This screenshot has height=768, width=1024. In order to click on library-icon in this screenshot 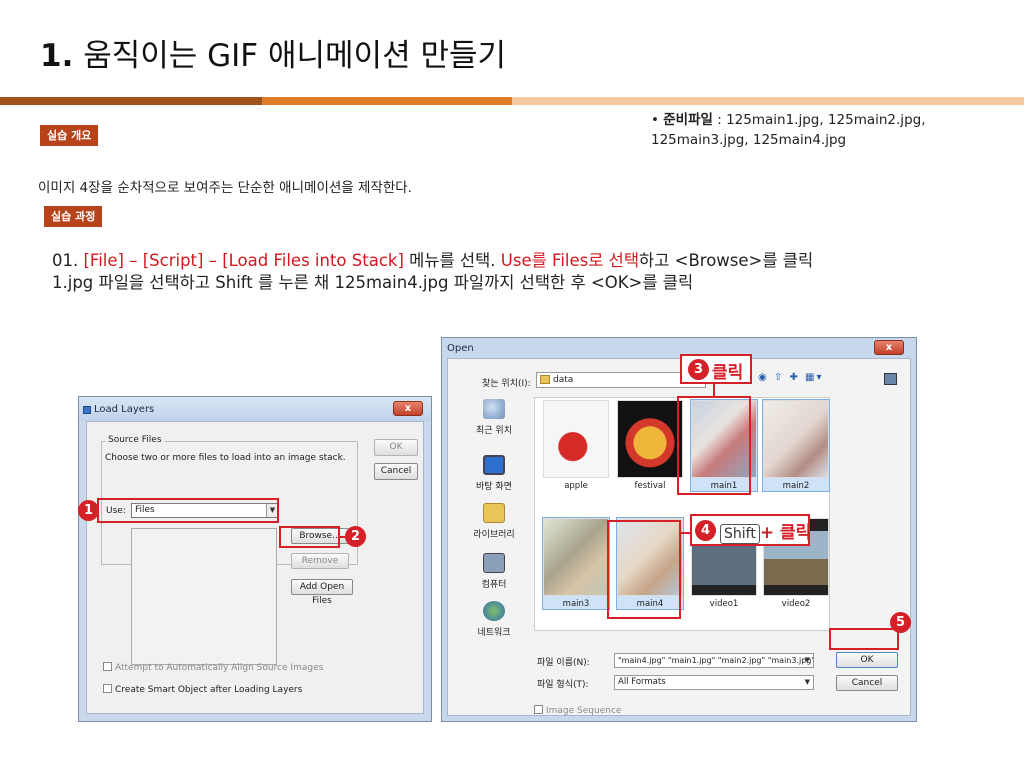, I will do `click(494, 513)`.